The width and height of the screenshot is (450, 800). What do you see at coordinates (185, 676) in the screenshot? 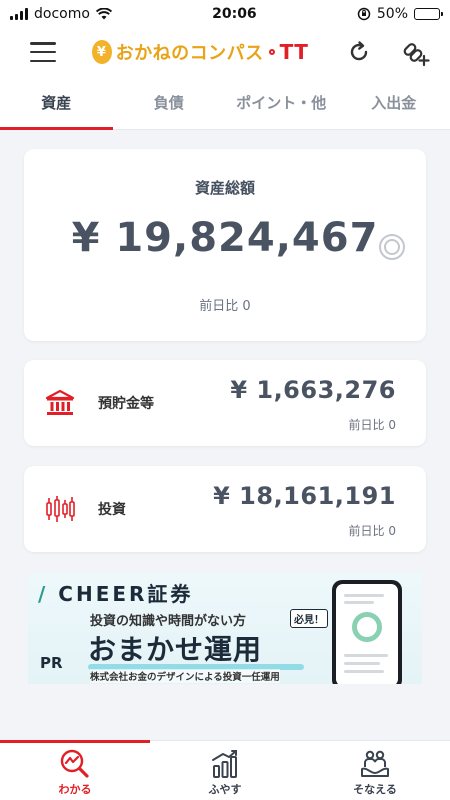
I see `banner-footer: 株式会社お金のデザインによる投資一任運用` at bounding box center [185, 676].